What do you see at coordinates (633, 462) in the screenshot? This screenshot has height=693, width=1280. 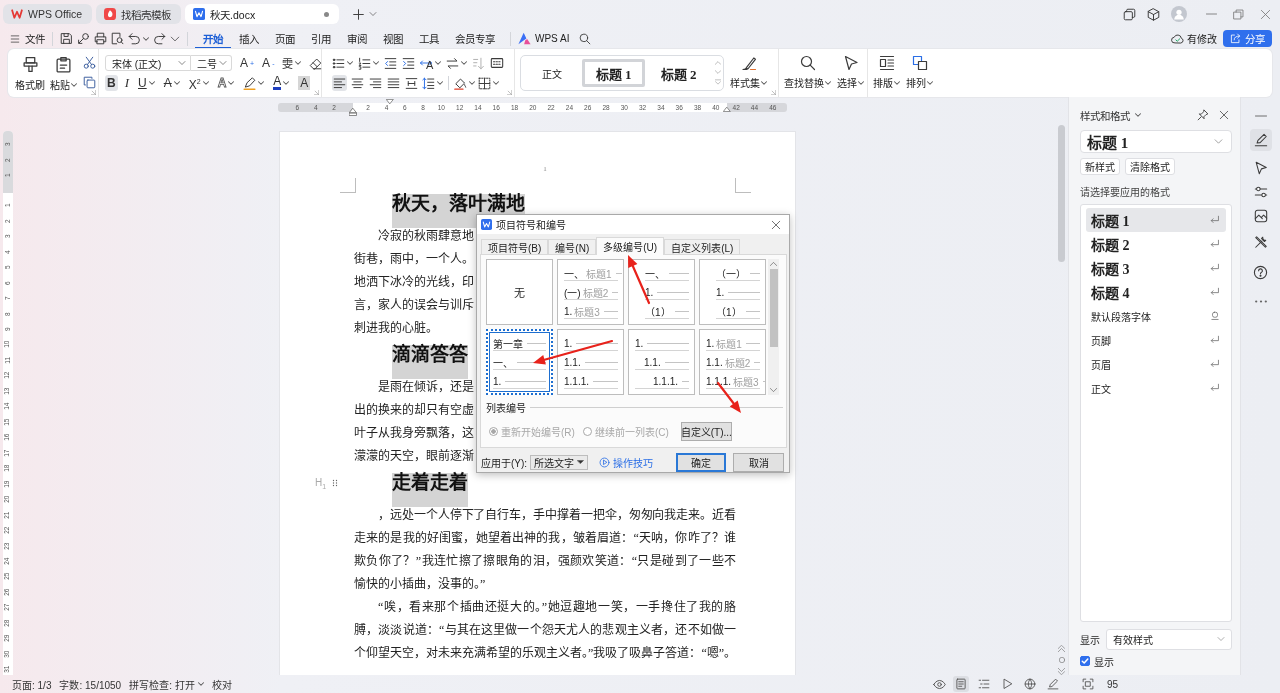 I see `tips-link: 操作技巧` at bounding box center [633, 462].